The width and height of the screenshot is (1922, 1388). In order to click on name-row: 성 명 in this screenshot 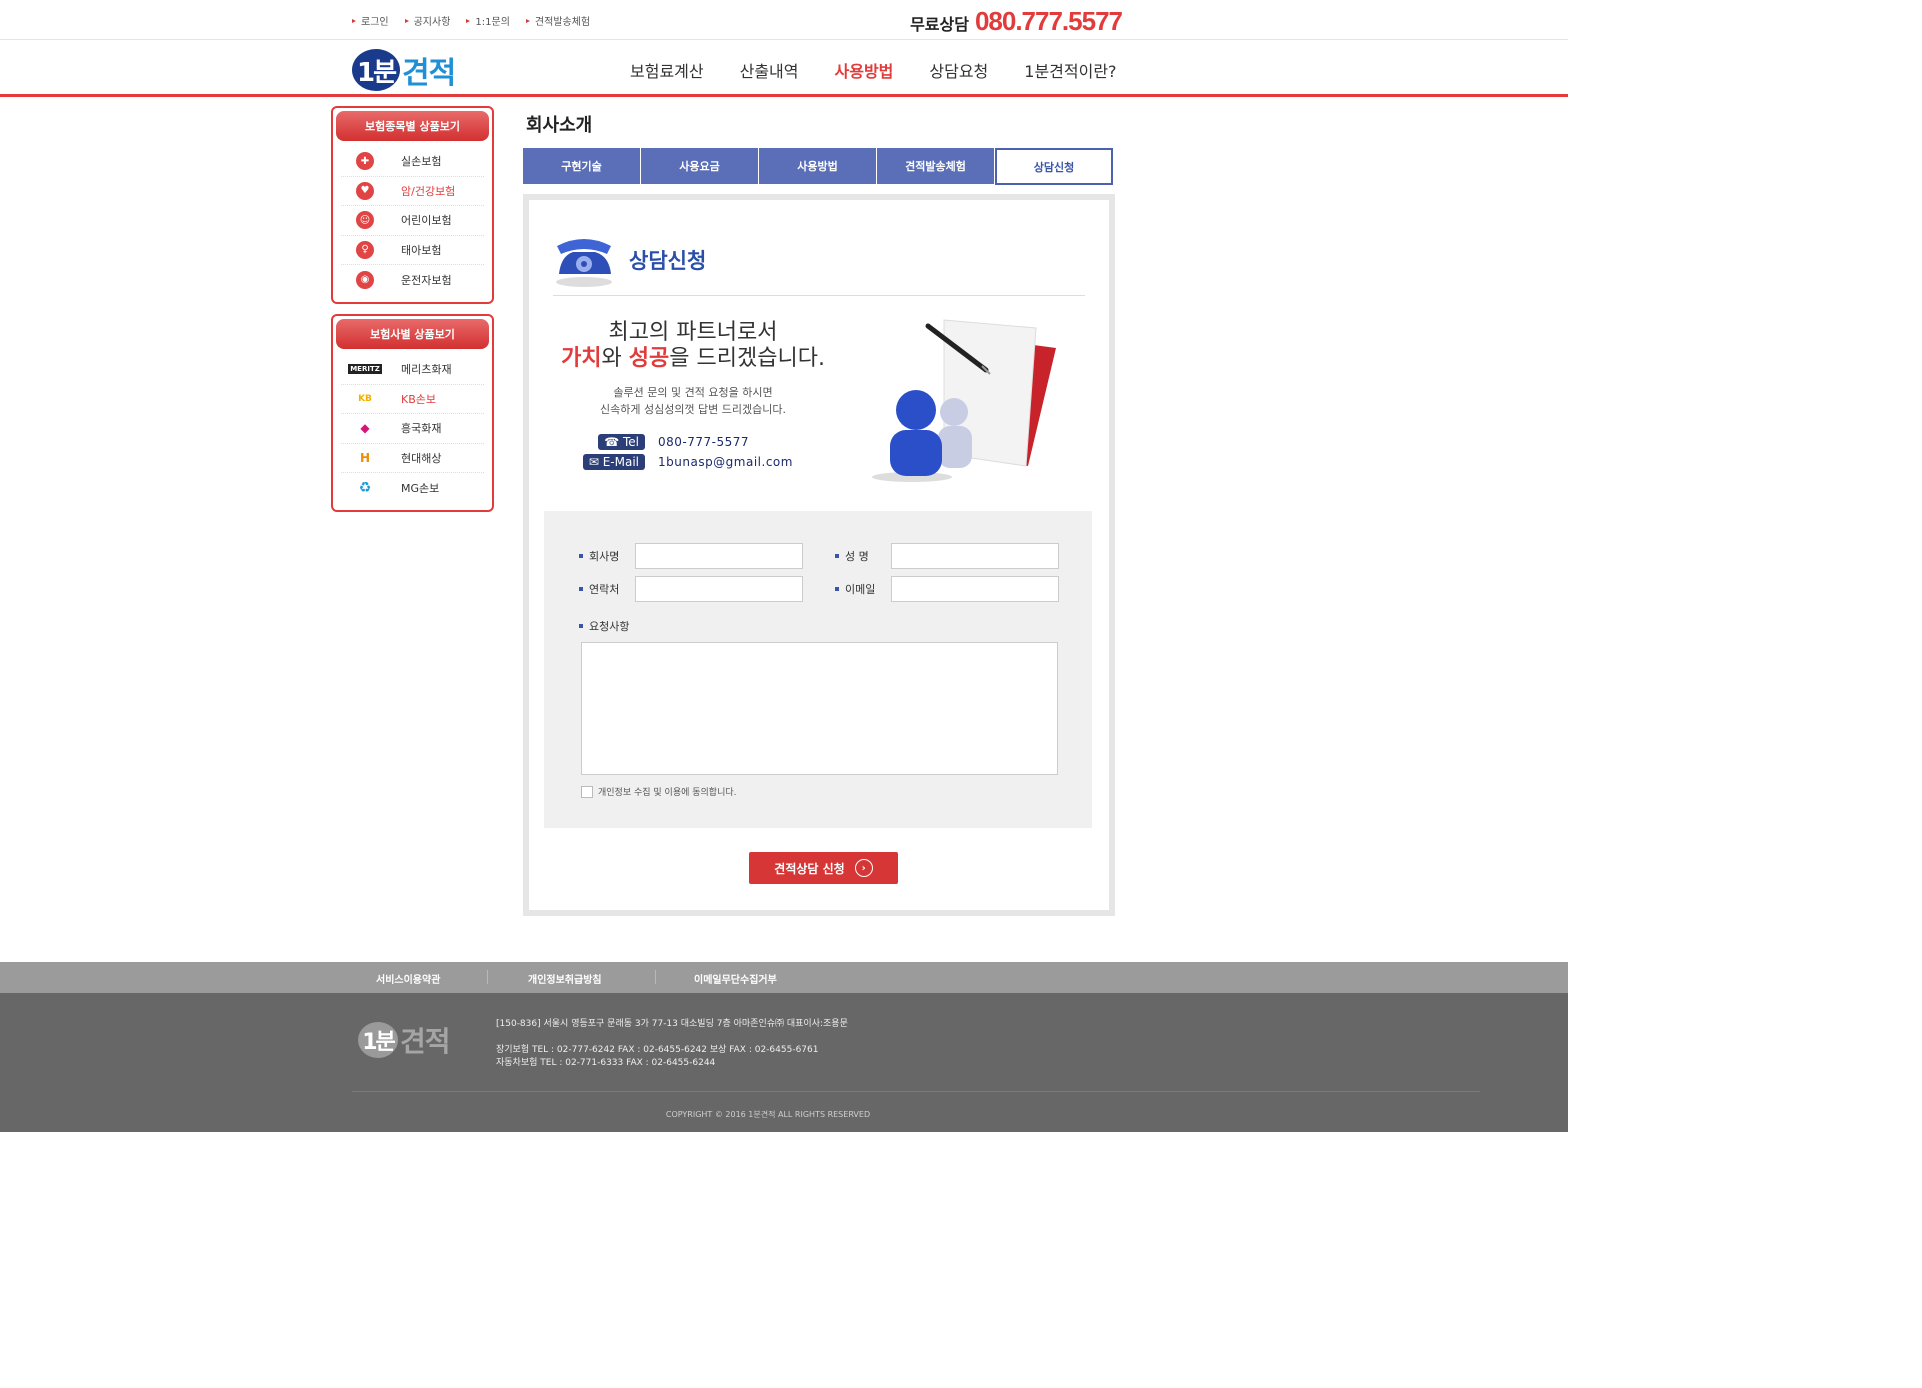, I will do `click(947, 556)`.